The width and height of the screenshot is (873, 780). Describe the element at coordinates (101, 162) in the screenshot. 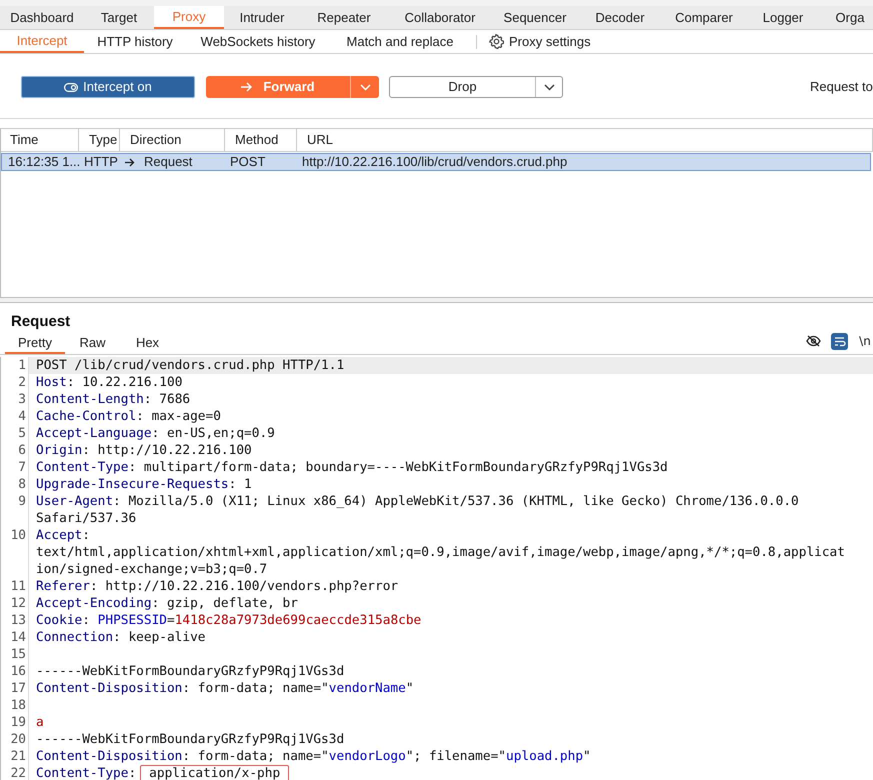

I see `table-cell-text: HTTP` at that location.